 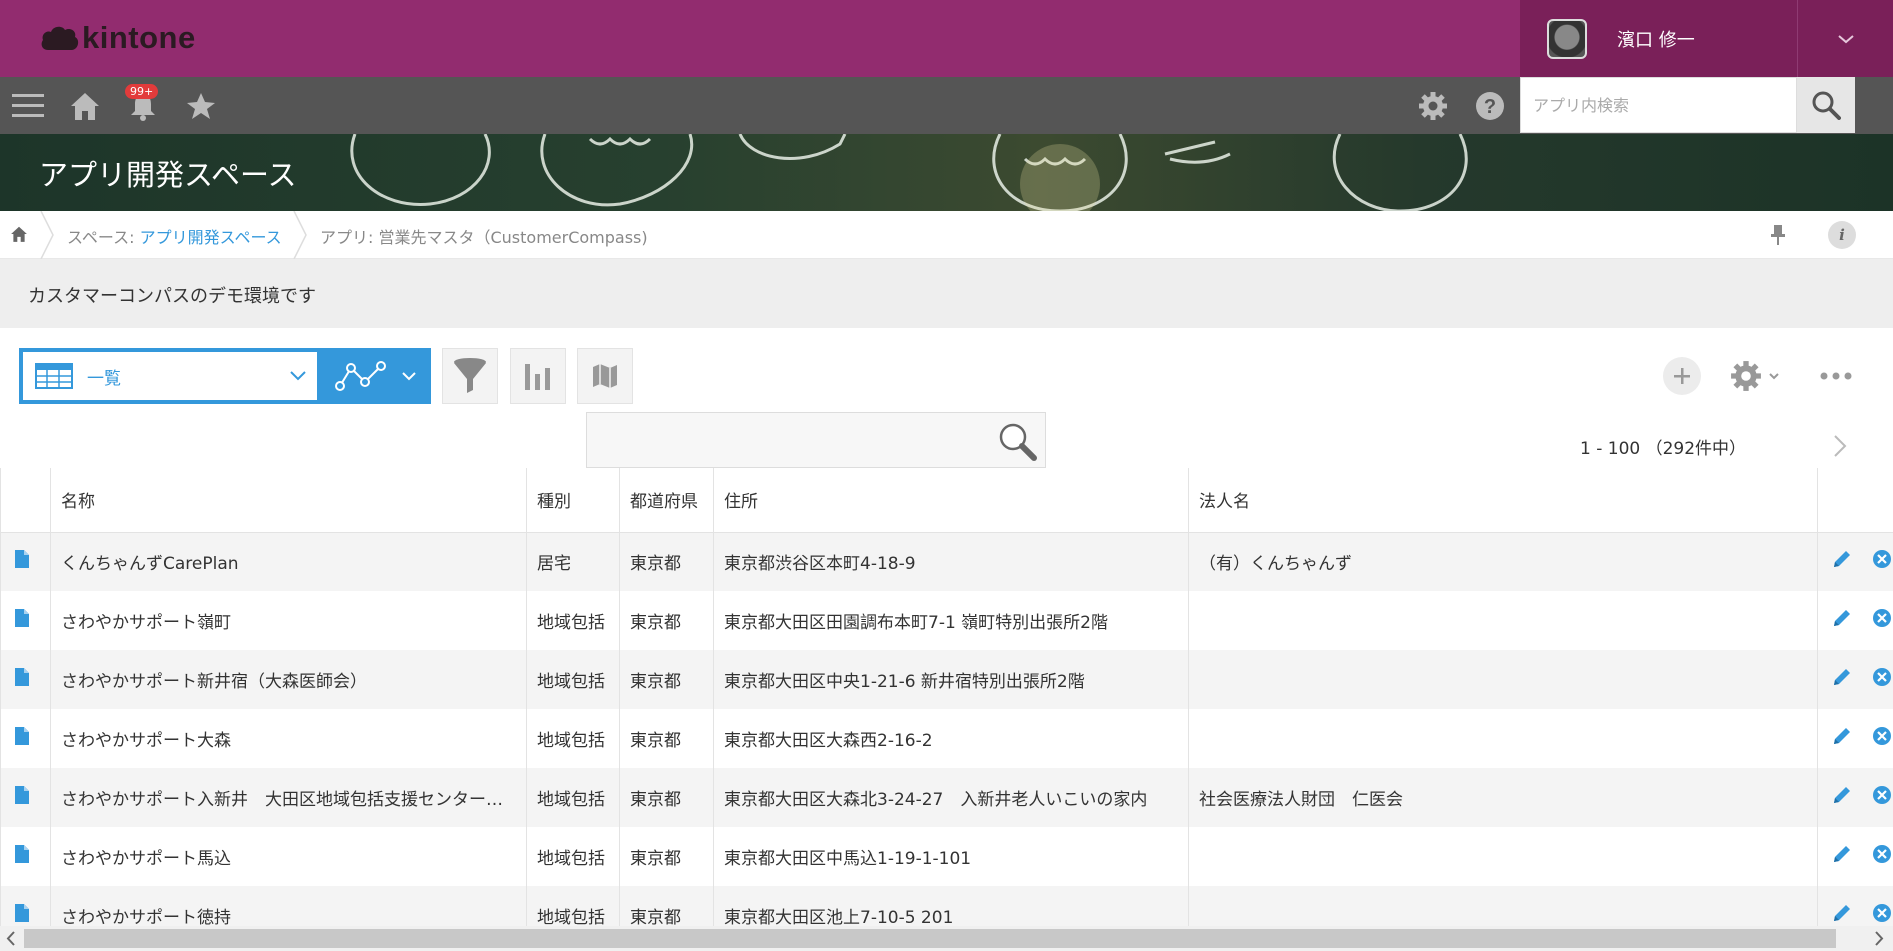 I want to click on horizontal-scrollbar, so click(x=946, y=938).